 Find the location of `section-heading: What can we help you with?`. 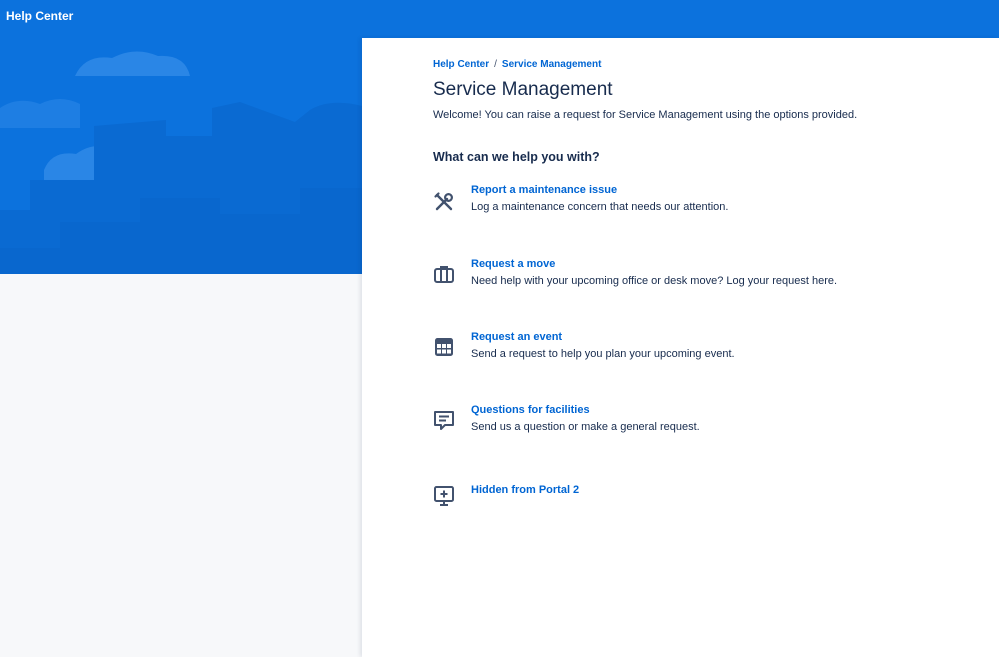

section-heading: What can we help you with? is located at coordinates (516, 157).